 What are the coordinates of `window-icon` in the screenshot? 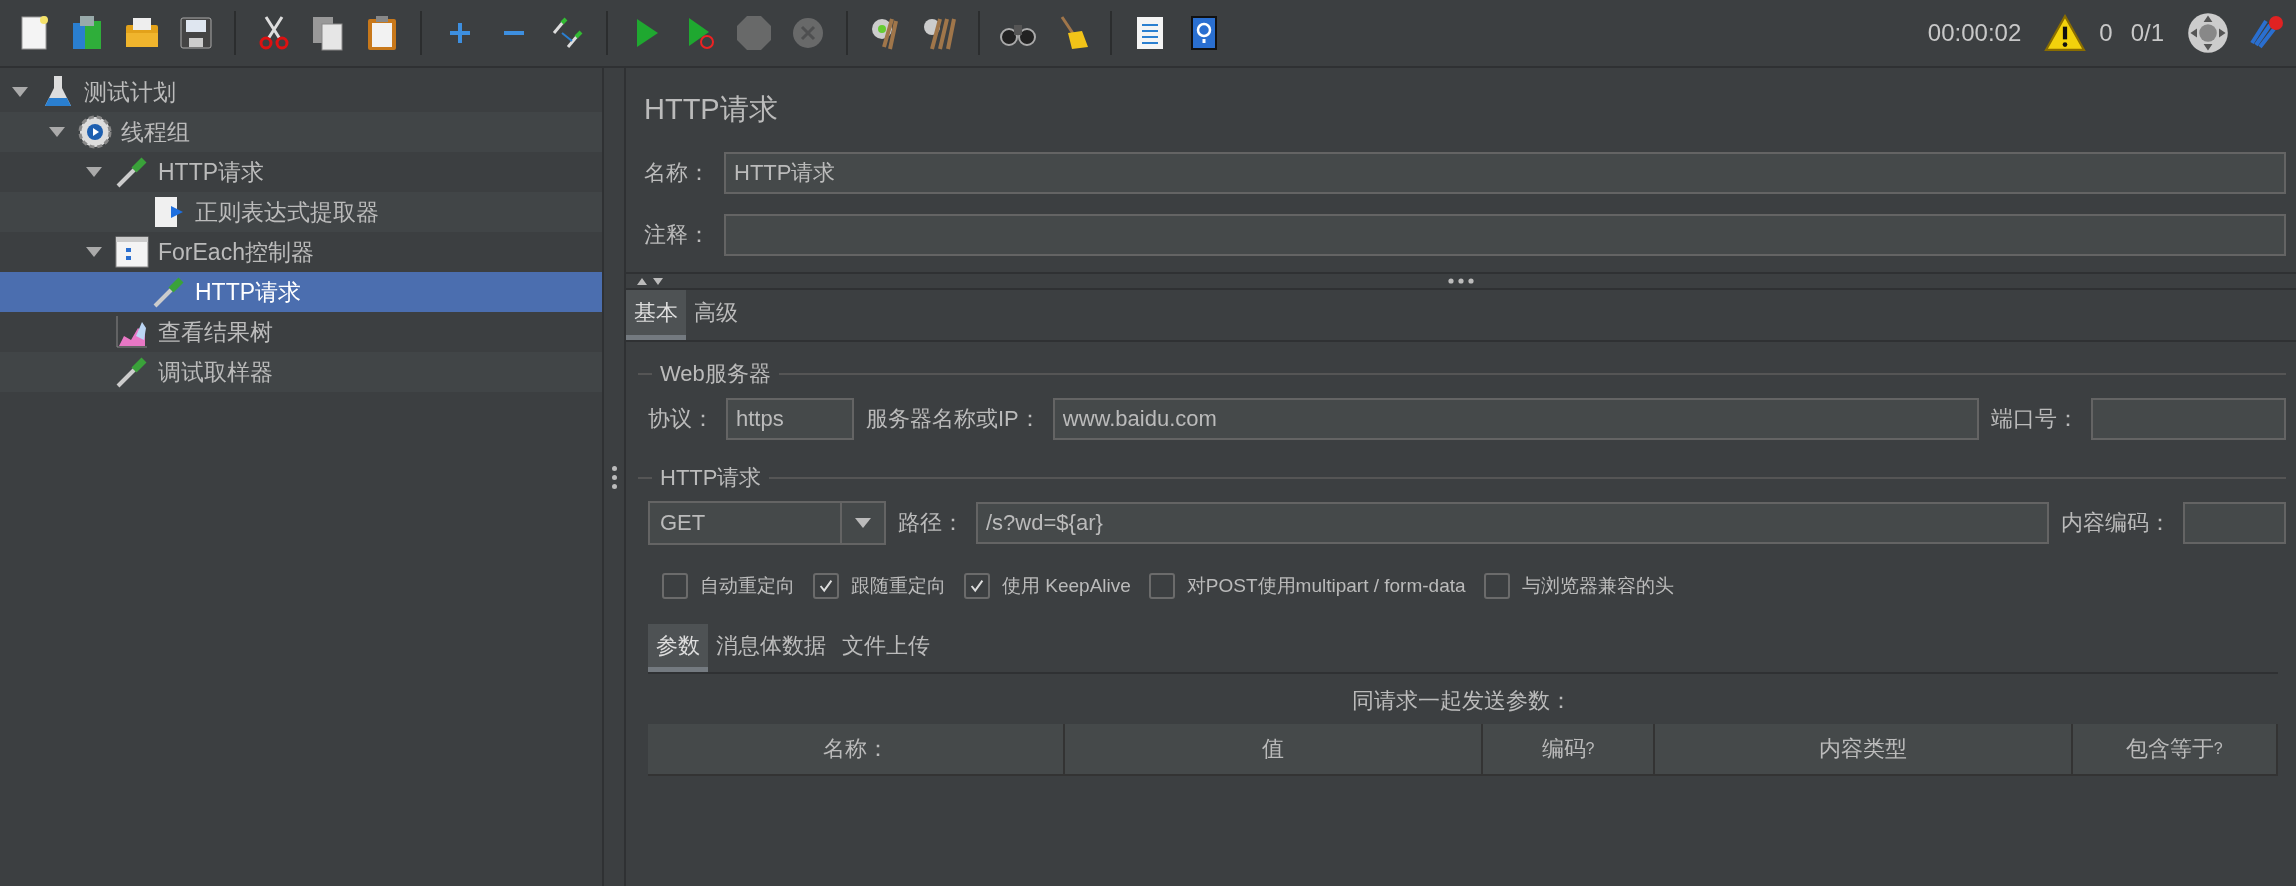 It's located at (132, 252).